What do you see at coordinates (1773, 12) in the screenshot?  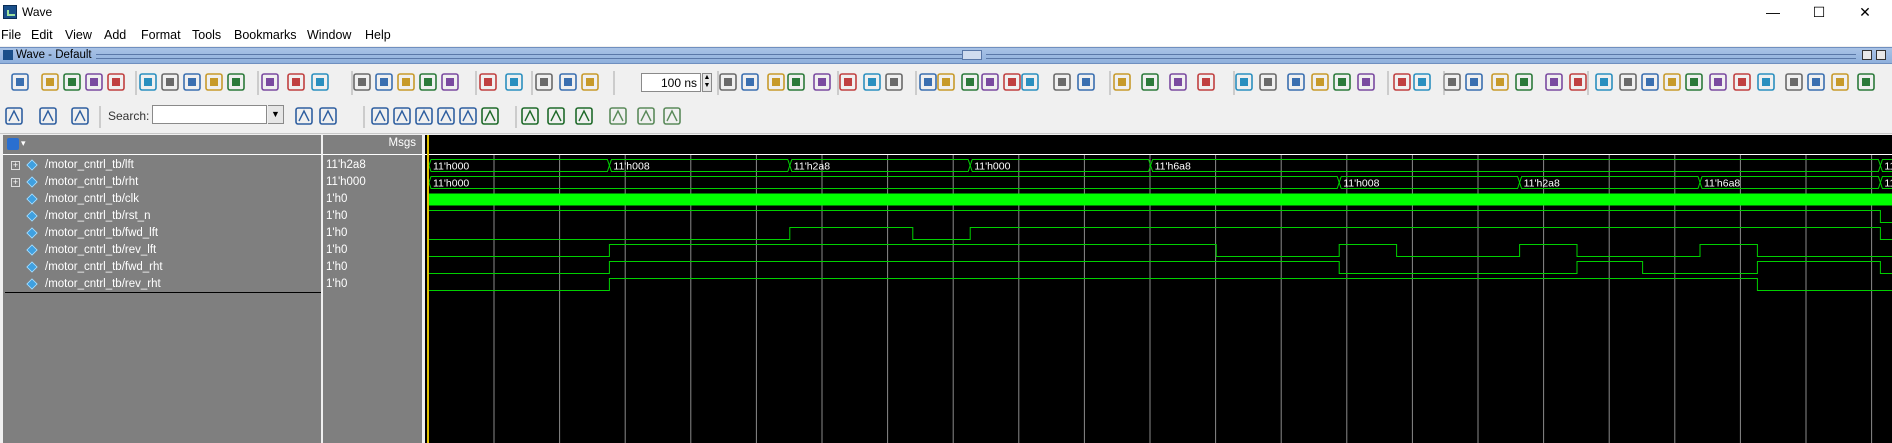 I see `minimize-button: —` at bounding box center [1773, 12].